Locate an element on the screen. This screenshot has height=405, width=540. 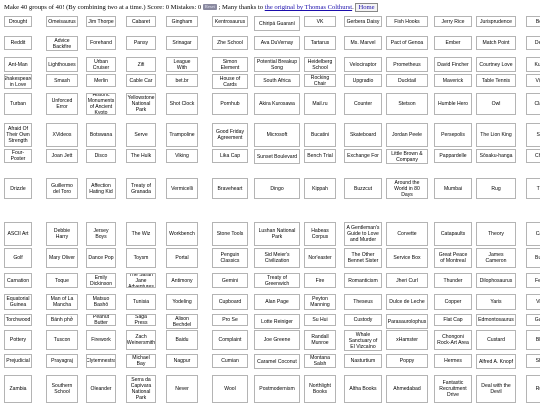
word-tile: Ms. Marvel is located at coordinates (363, 43).